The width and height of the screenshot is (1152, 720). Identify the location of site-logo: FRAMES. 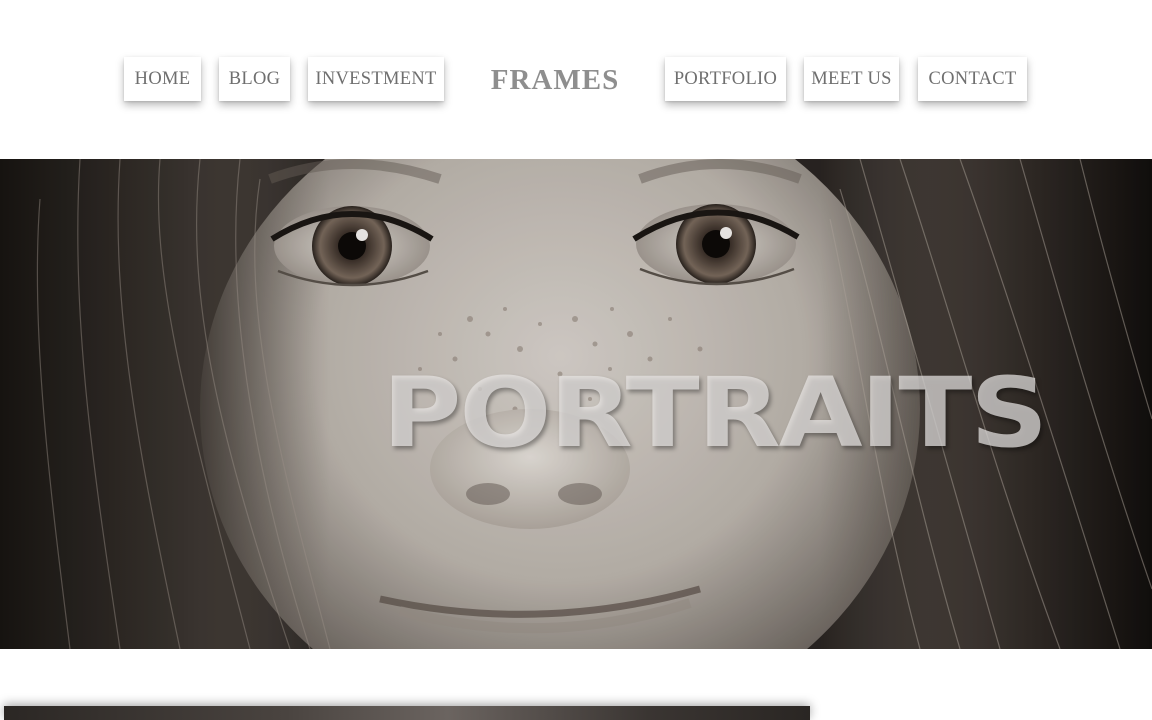
(555, 80).